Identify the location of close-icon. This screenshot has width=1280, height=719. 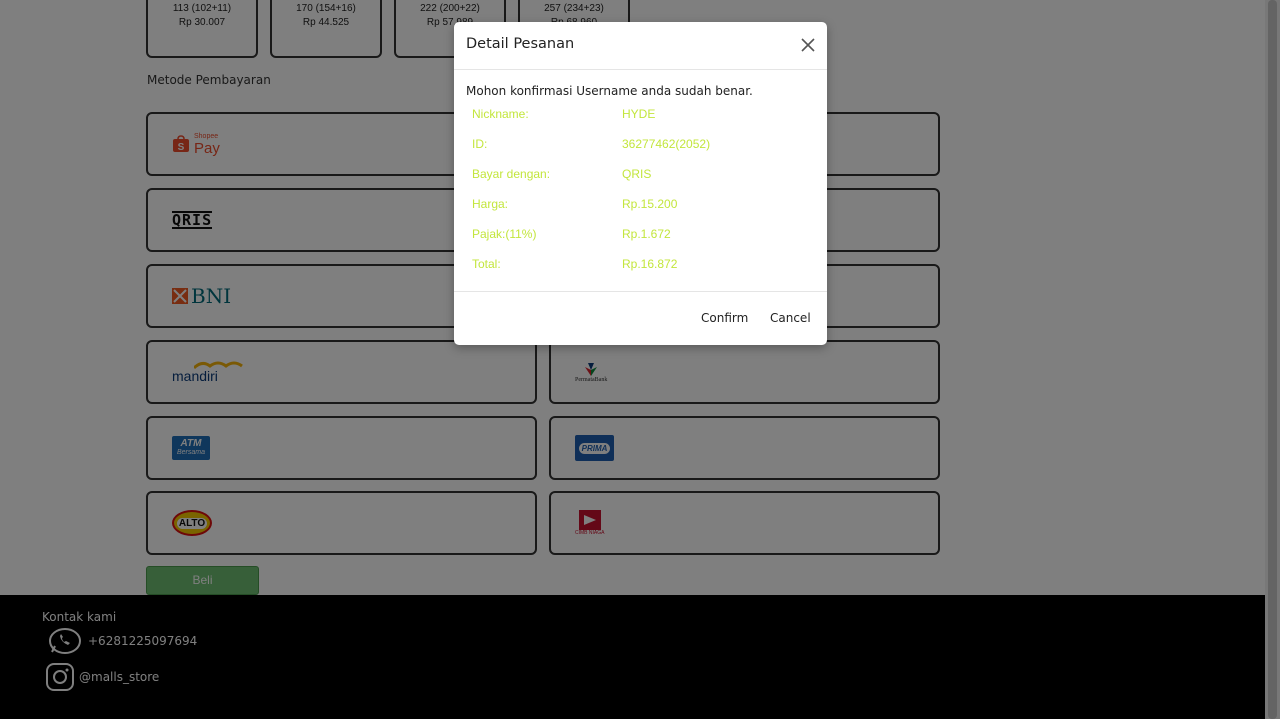
(808, 45).